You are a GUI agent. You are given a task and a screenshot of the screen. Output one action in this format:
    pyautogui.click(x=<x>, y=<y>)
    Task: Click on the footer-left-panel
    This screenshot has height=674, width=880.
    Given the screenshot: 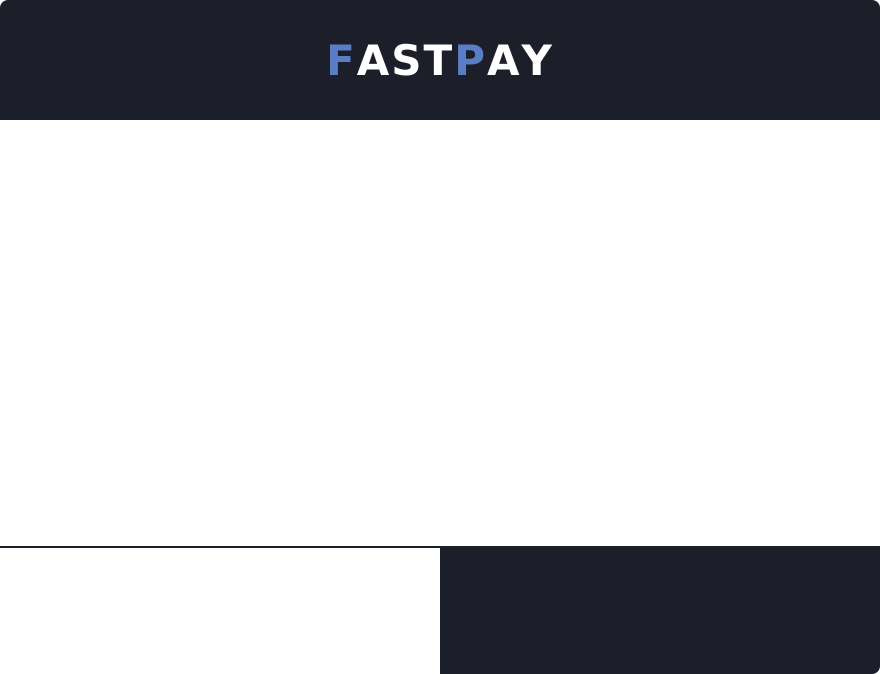 What is the action you would take?
    pyautogui.click(x=220, y=610)
    